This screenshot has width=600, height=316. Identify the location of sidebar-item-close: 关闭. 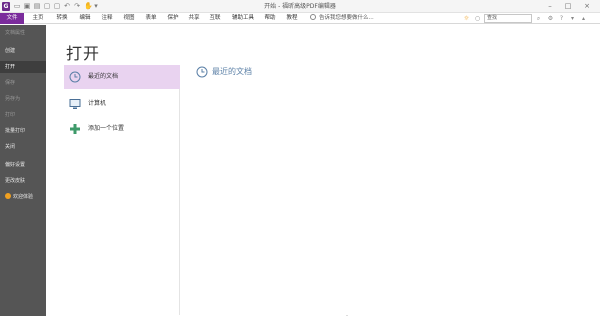
(23, 147).